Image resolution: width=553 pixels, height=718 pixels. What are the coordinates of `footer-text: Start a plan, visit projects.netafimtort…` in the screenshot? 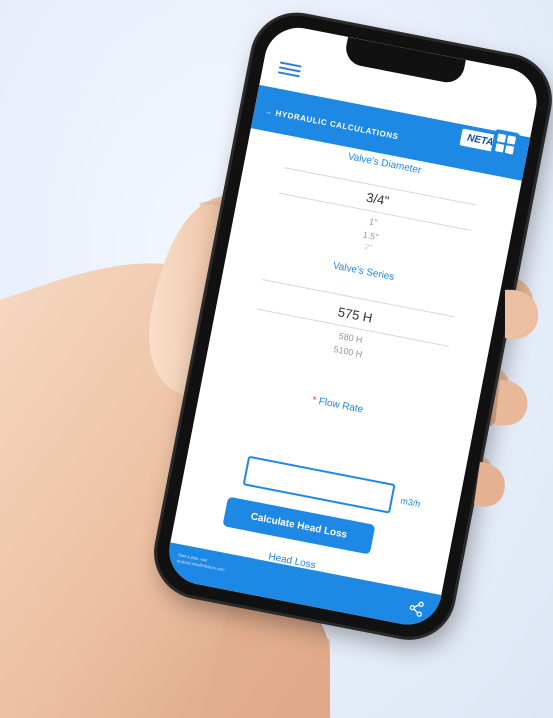 It's located at (201, 562).